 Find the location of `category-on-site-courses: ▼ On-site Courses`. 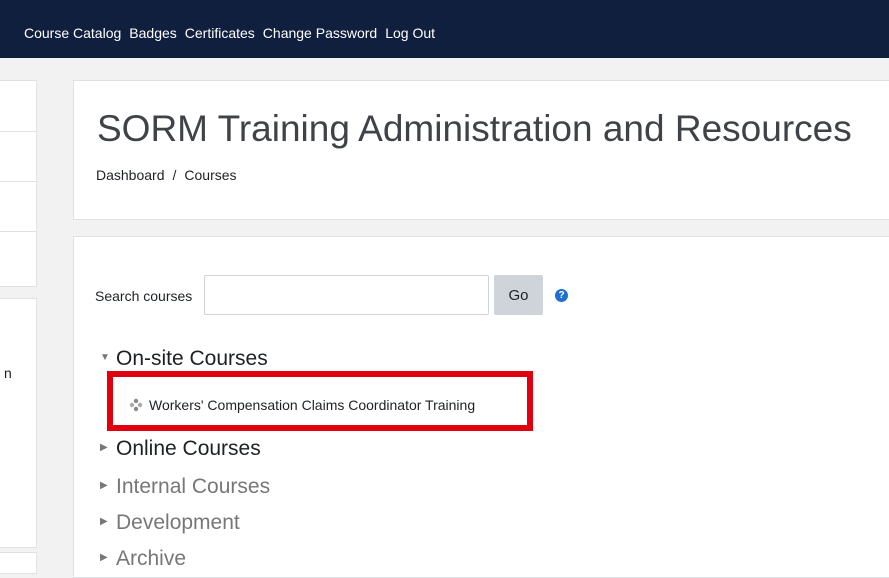

category-on-site-courses: ▼ On-site Courses is located at coordinates (184, 359).